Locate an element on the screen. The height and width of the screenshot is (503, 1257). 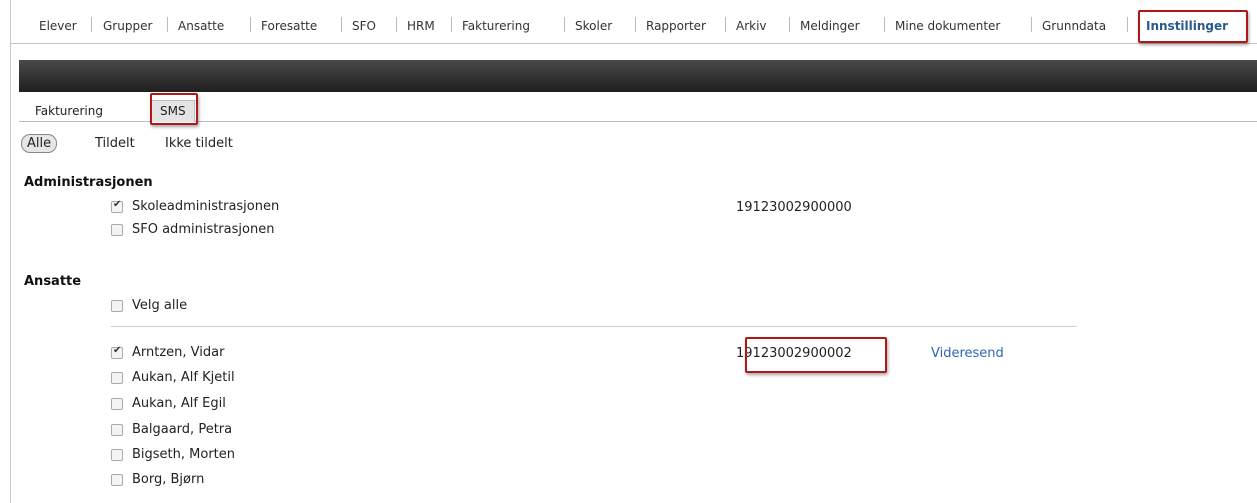
nav-mine-dokumenter: Mine dokumenter is located at coordinates (947, 26).